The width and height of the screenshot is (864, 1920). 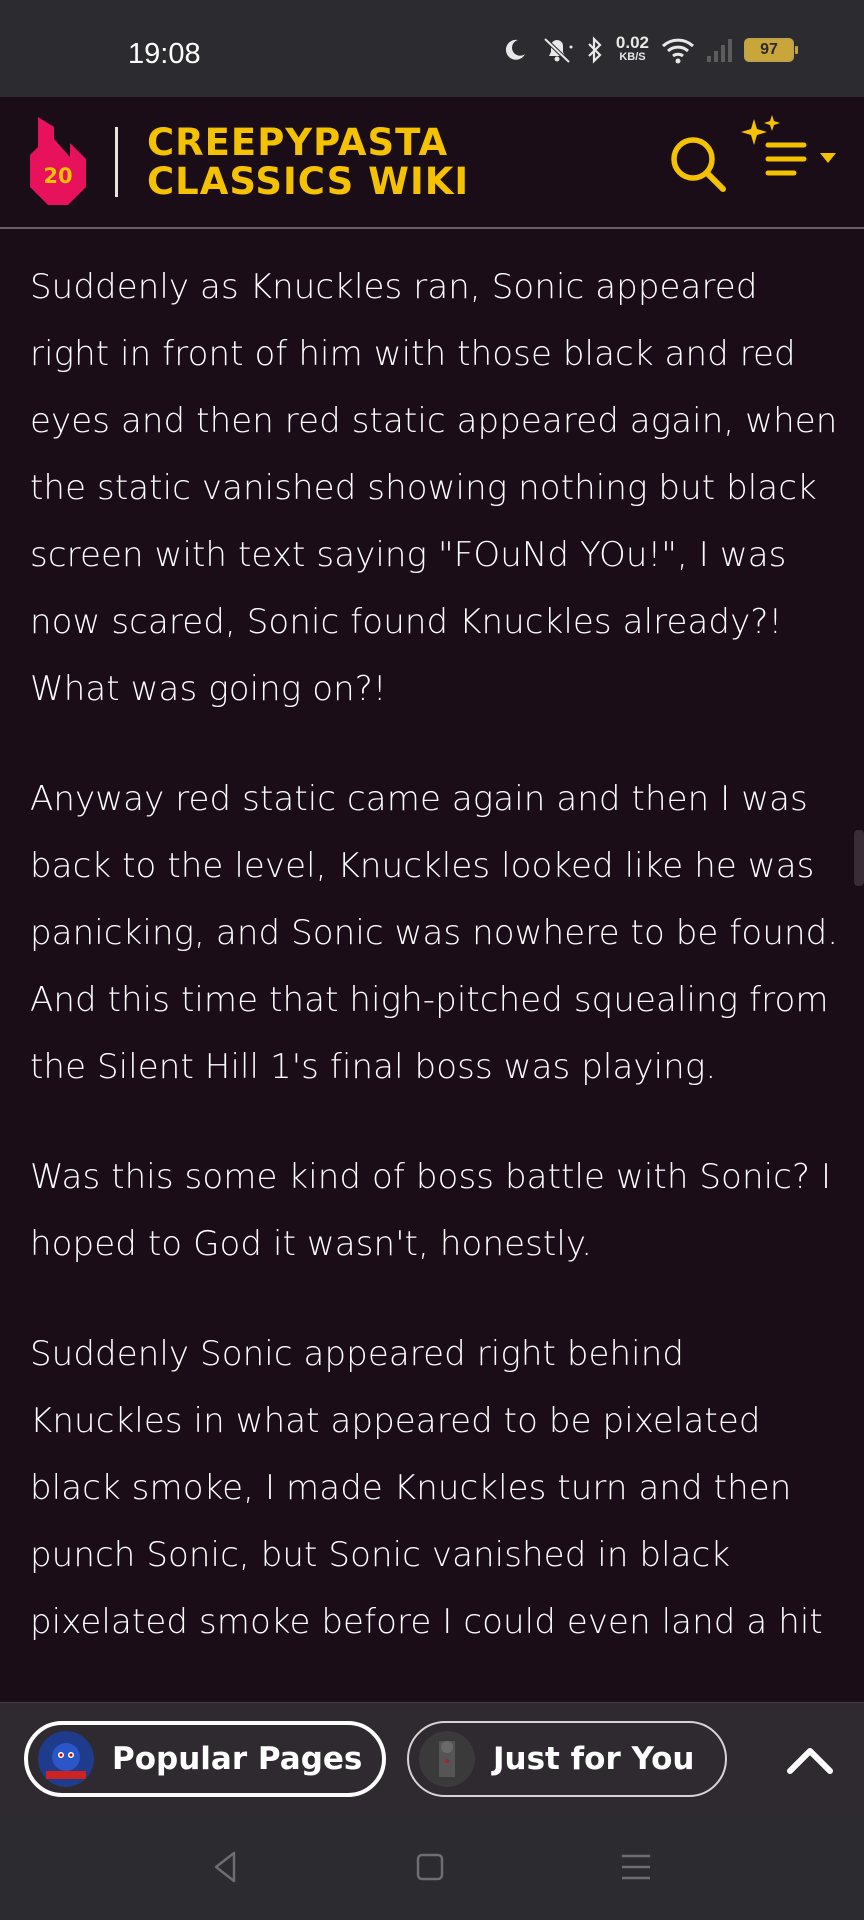 I want to click on network-speed-value: 0.02, so click(x=632, y=42).